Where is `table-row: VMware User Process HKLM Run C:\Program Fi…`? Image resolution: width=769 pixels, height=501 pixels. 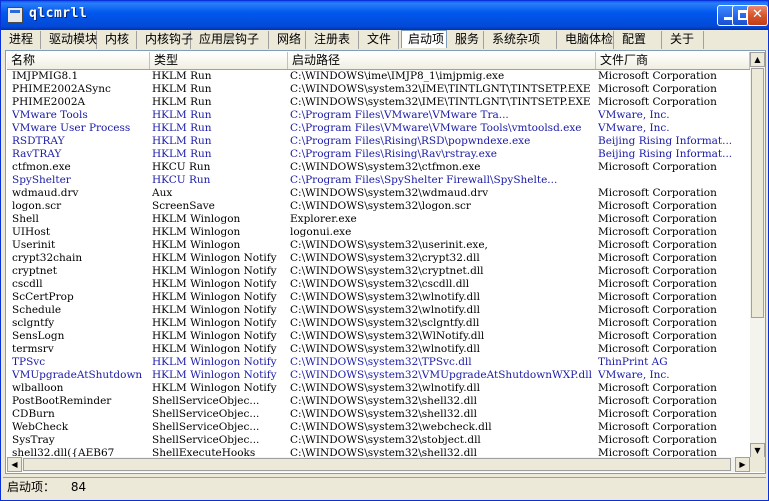 table-row: VMware User Process HKLM Run C:\Program Fi… is located at coordinates (378, 128).